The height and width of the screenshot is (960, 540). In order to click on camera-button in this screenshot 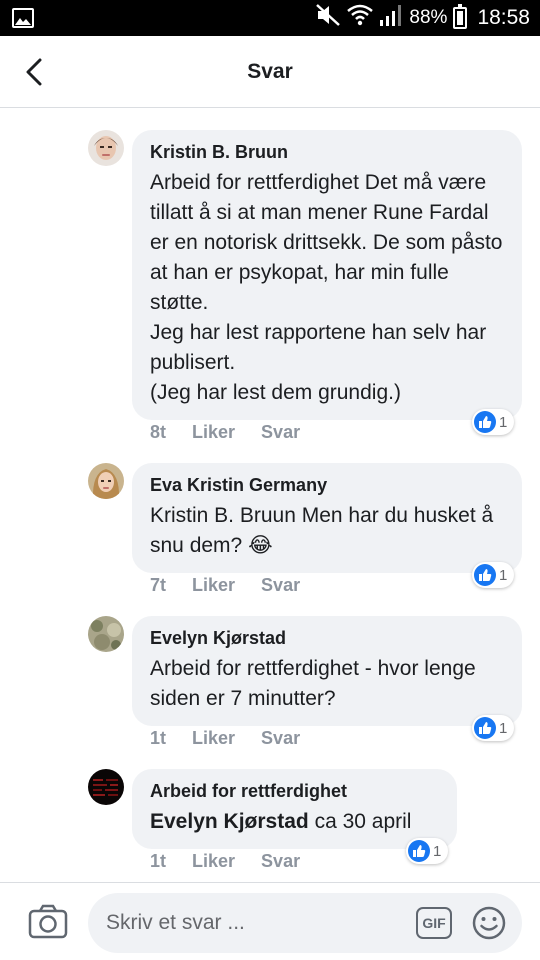, I will do `click(48, 921)`.